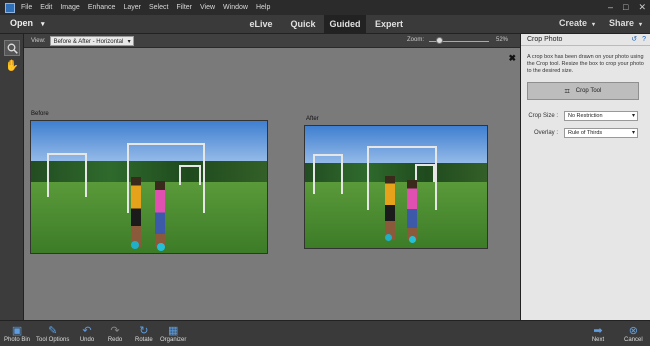 The height and width of the screenshot is (346, 650). I want to click on toolbox: ✋, so click(12, 177).